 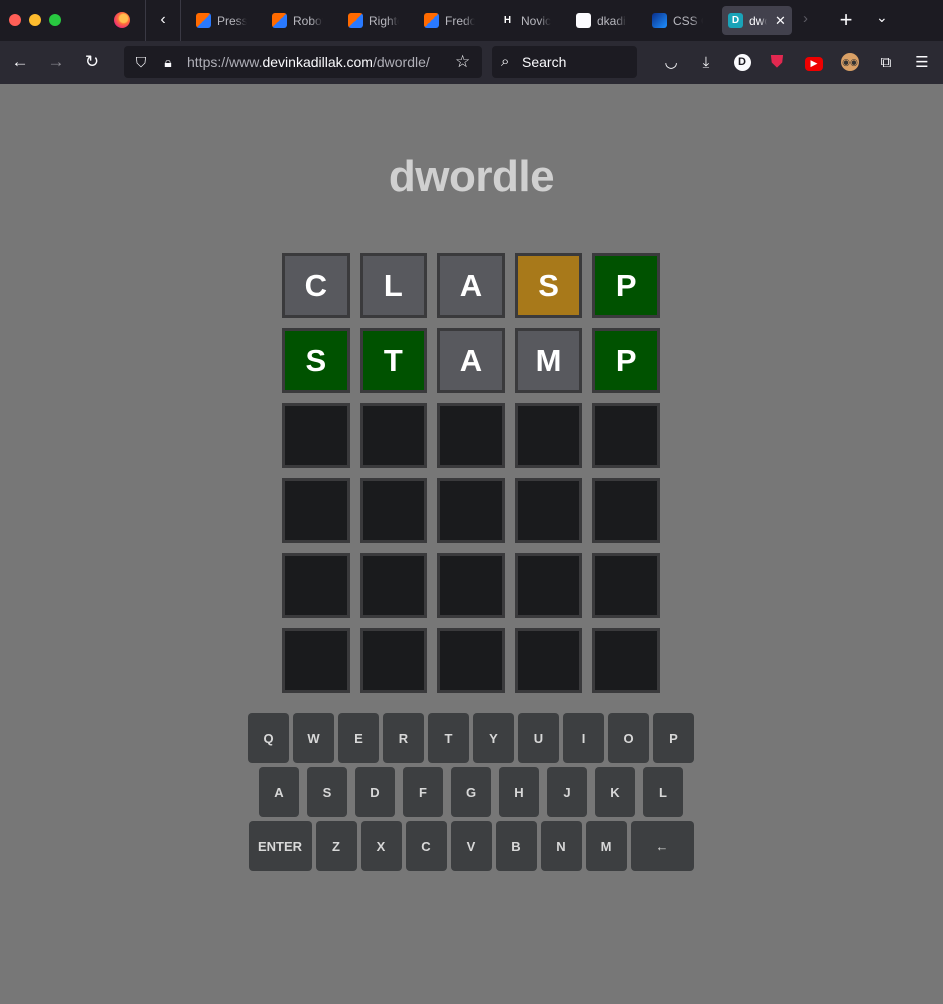 I want to click on key-u: U, so click(x=538, y=738).